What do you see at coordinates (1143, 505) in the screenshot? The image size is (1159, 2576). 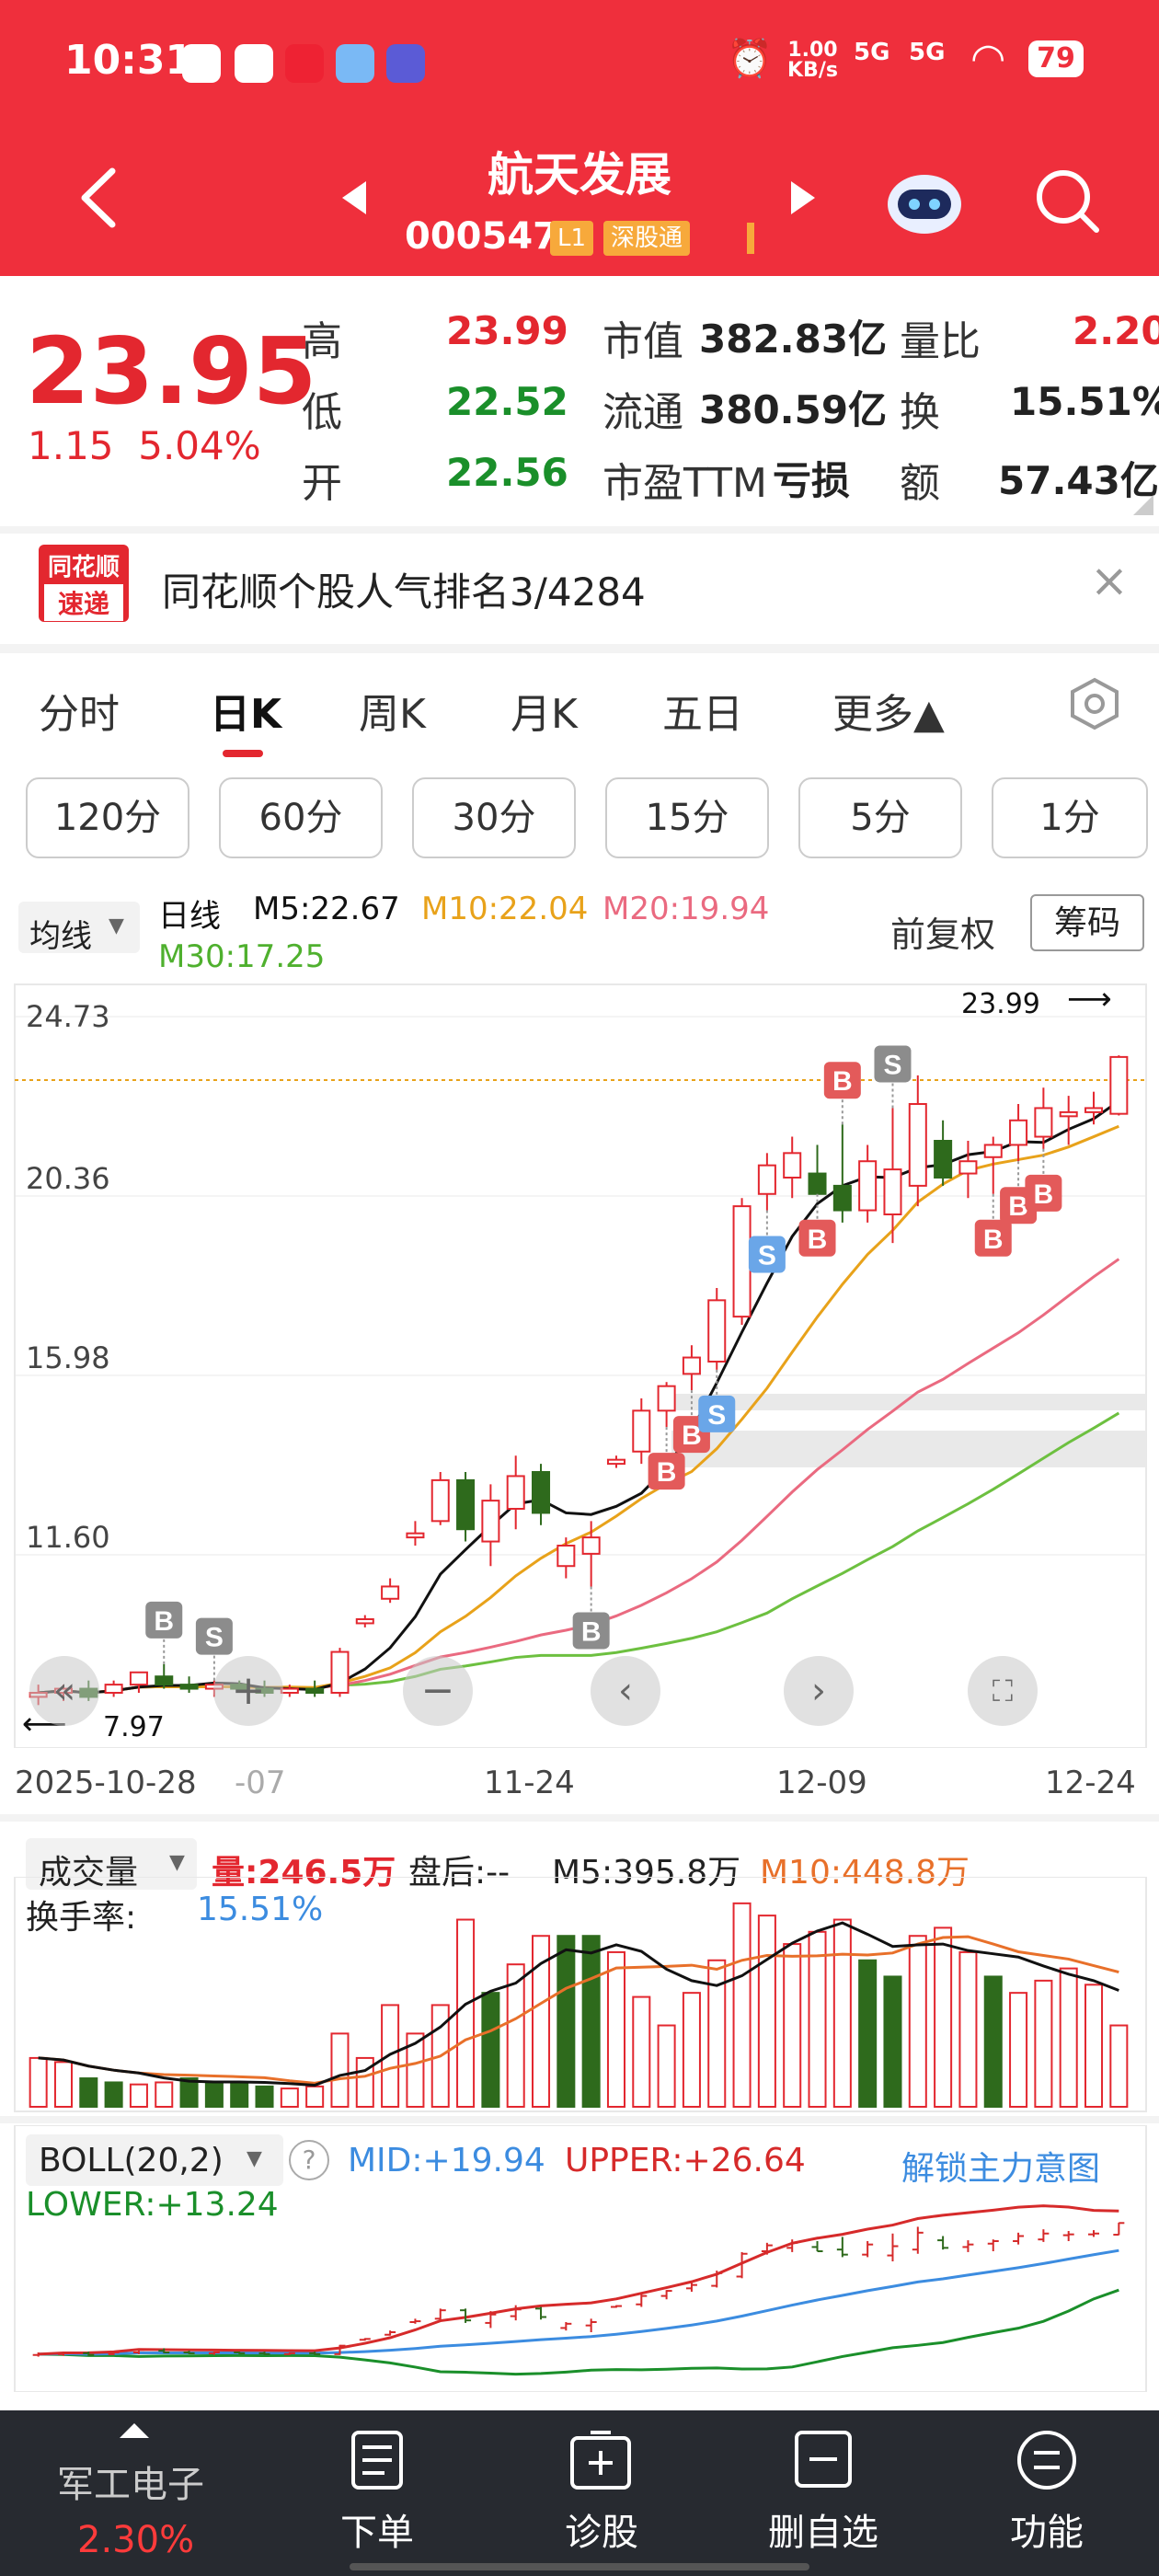 I see `expand-corner-icon` at bounding box center [1143, 505].